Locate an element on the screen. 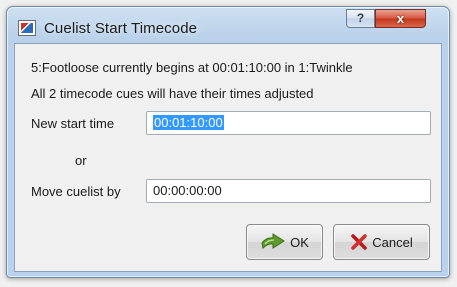  close-icon: x is located at coordinates (400, 18).